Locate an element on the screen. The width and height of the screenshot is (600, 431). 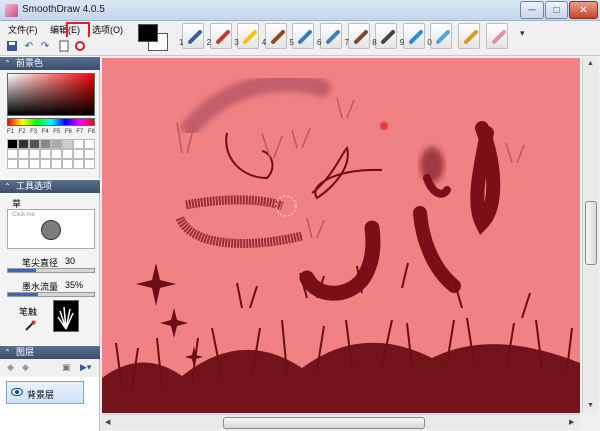
flow-value: 35% is located at coordinates (74, 285).